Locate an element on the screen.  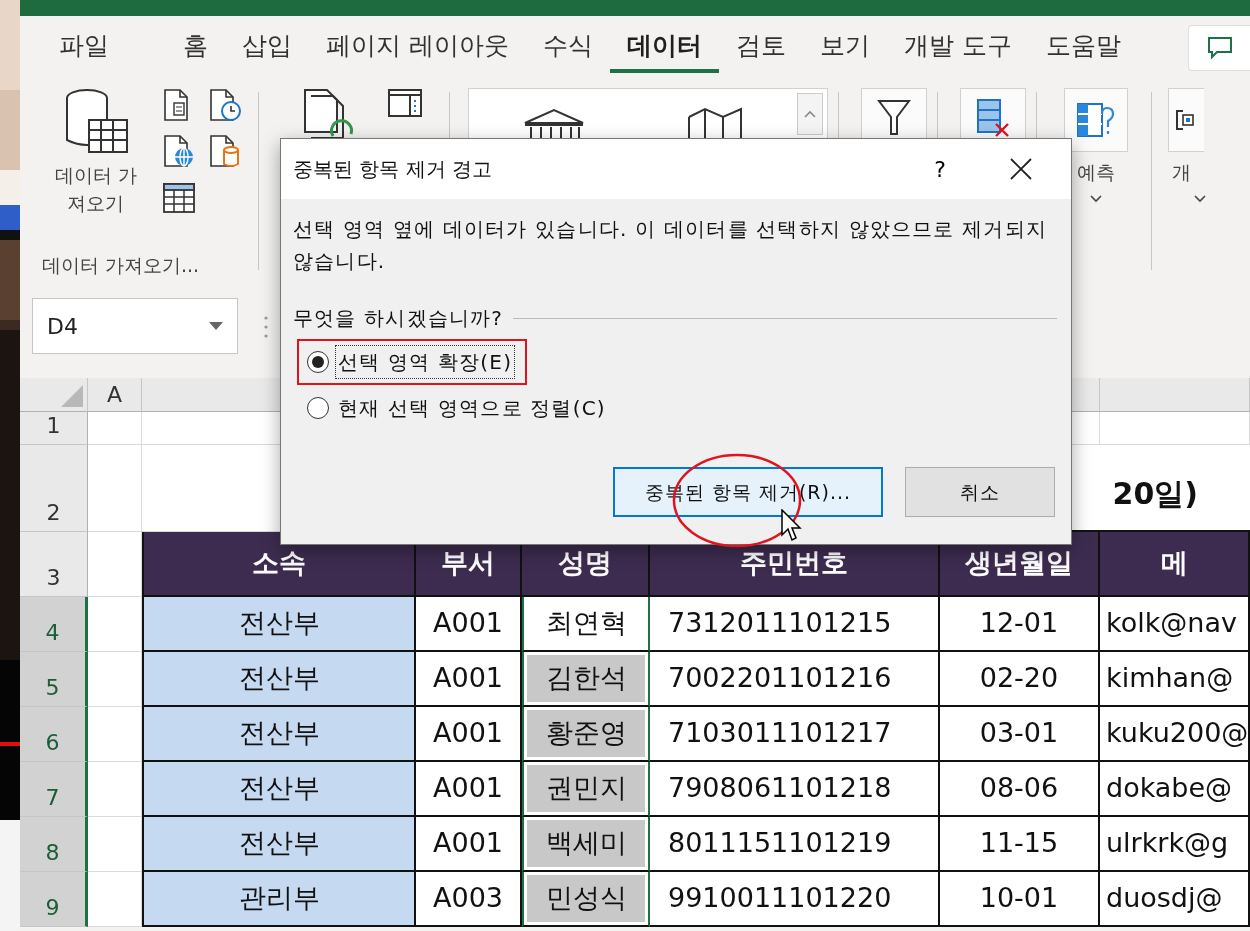
ribbon-tab: 수식 is located at coordinates (567, 48).